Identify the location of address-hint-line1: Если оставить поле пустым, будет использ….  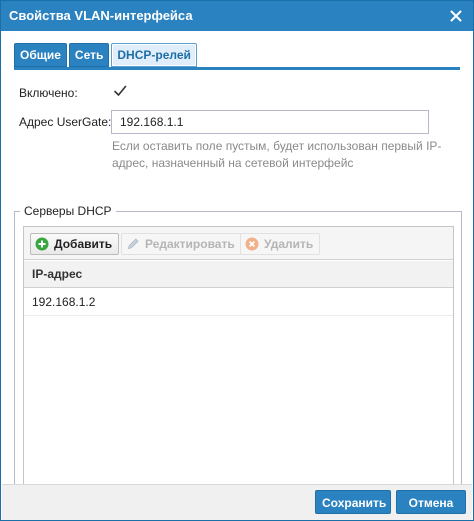
(277, 146).